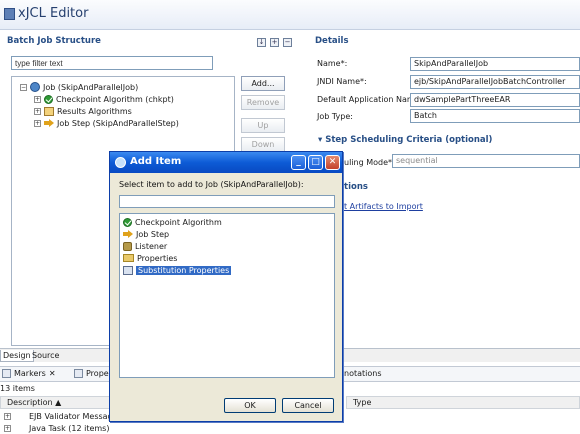 Image resolution: width=580 pixels, height=434 pixels. I want to click on structure-toolbar: ↓ + −, so click(274, 42).